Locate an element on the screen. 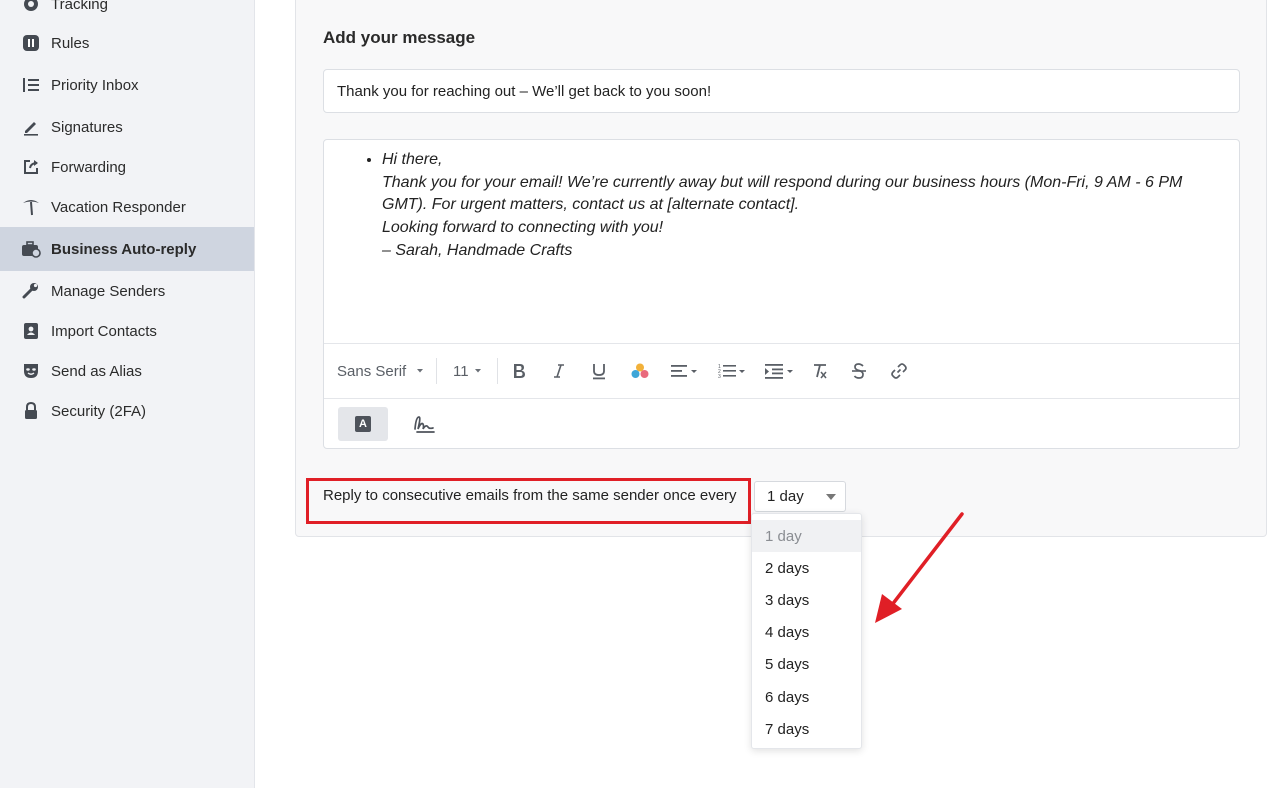 Image resolution: width=1270 pixels, height=788 pixels. option-2-days: 2 days is located at coordinates (806, 568).